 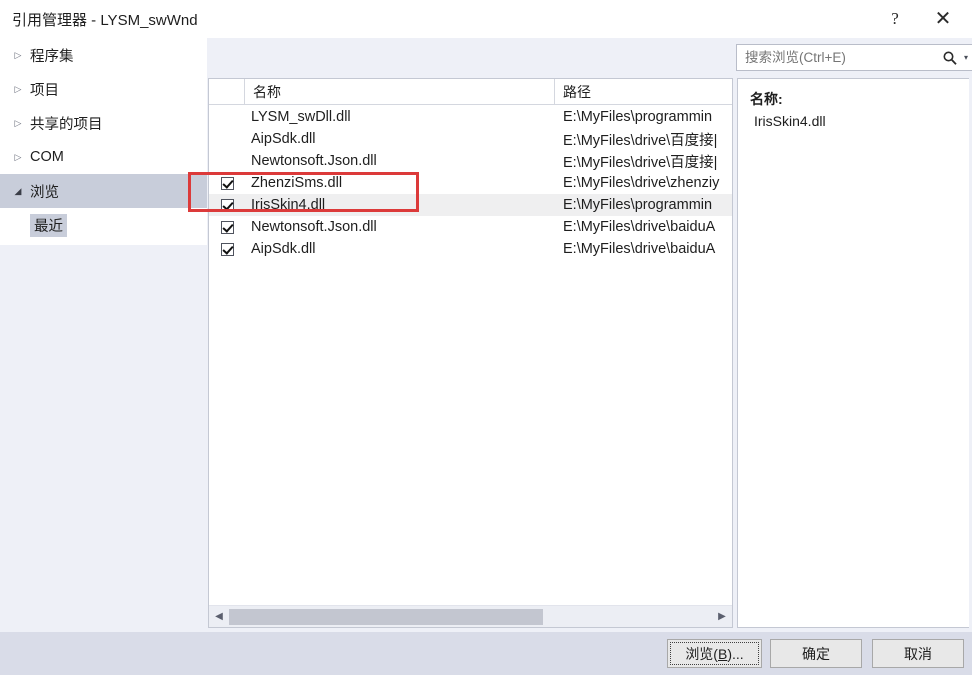 What do you see at coordinates (722, 653) in the screenshot?
I see `browse-mnemonic: B` at bounding box center [722, 653].